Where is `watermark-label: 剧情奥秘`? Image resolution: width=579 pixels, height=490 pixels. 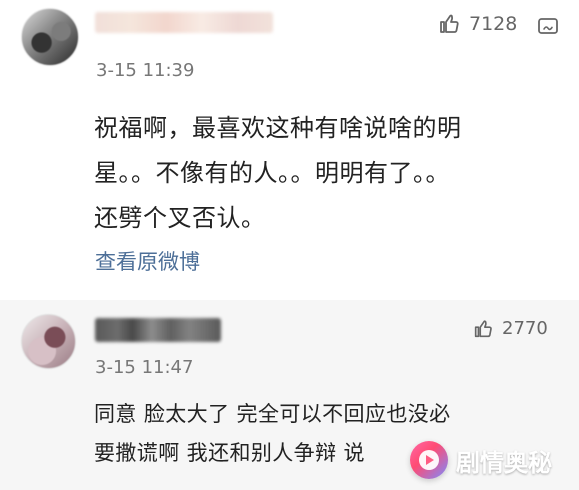
watermark-label: 剧情奥秘 is located at coordinates (504, 462).